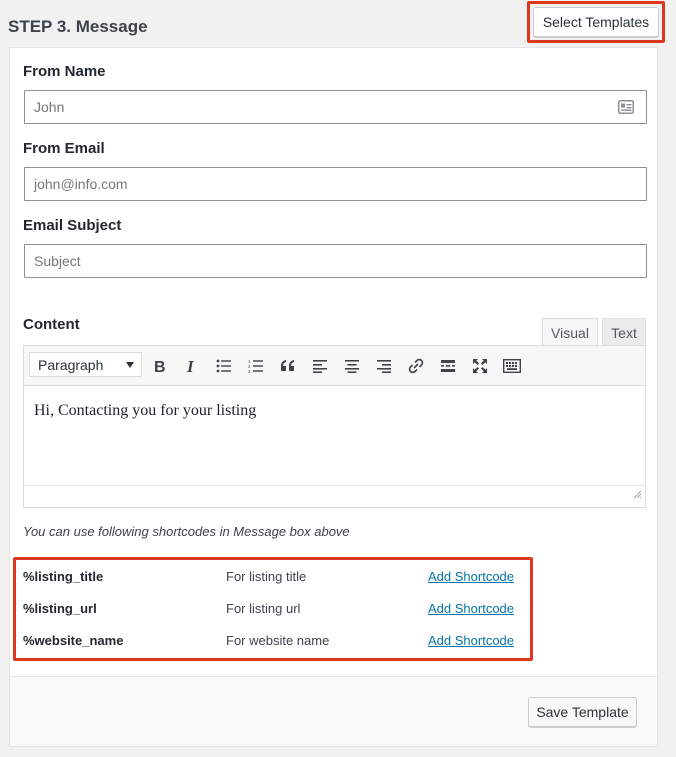  What do you see at coordinates (273, 609) in the screenshot?
I see `shortcodes-highlight` at bounding box center [273, 609].